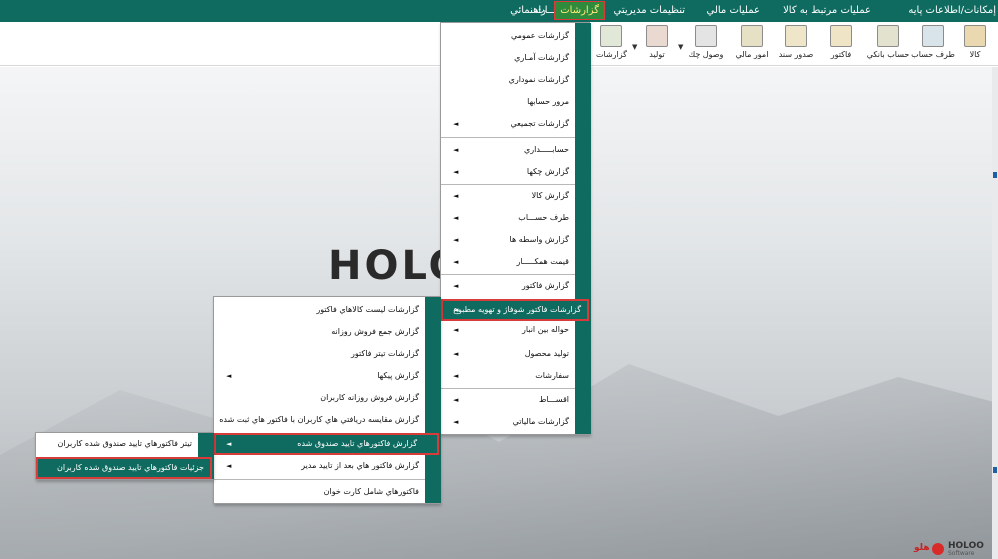 Image resolution: width=998 pixels, height=559 pixels. What do you see at coordinates (933, 36) in the screenshot?
I see `user-icon` at bounding box center [933, 36].